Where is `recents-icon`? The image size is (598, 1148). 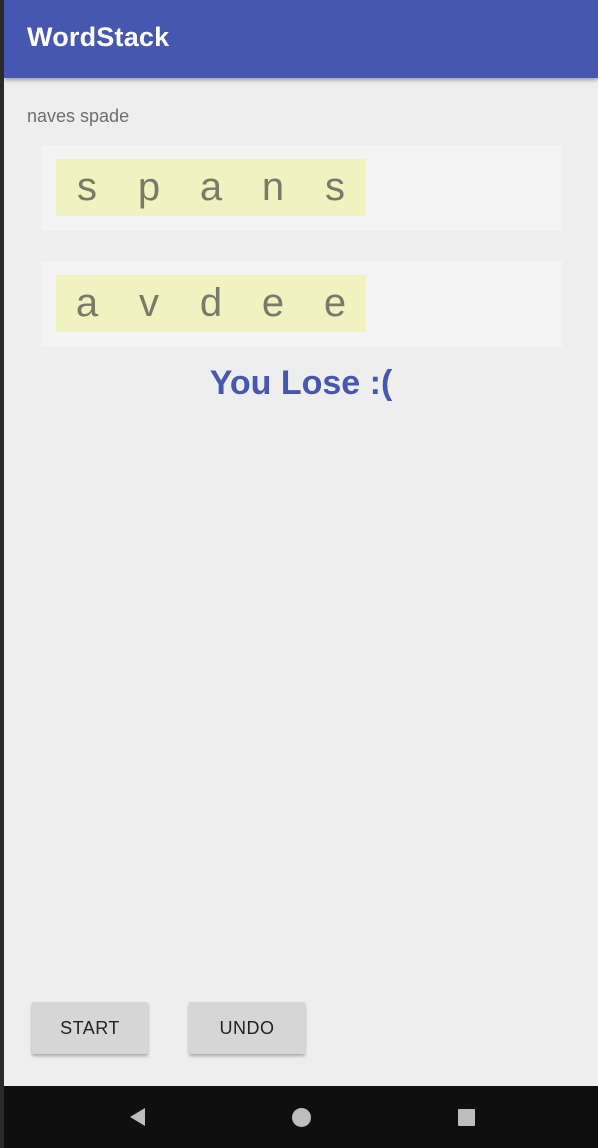 recents-icon is located at coordinates (466, 1117).